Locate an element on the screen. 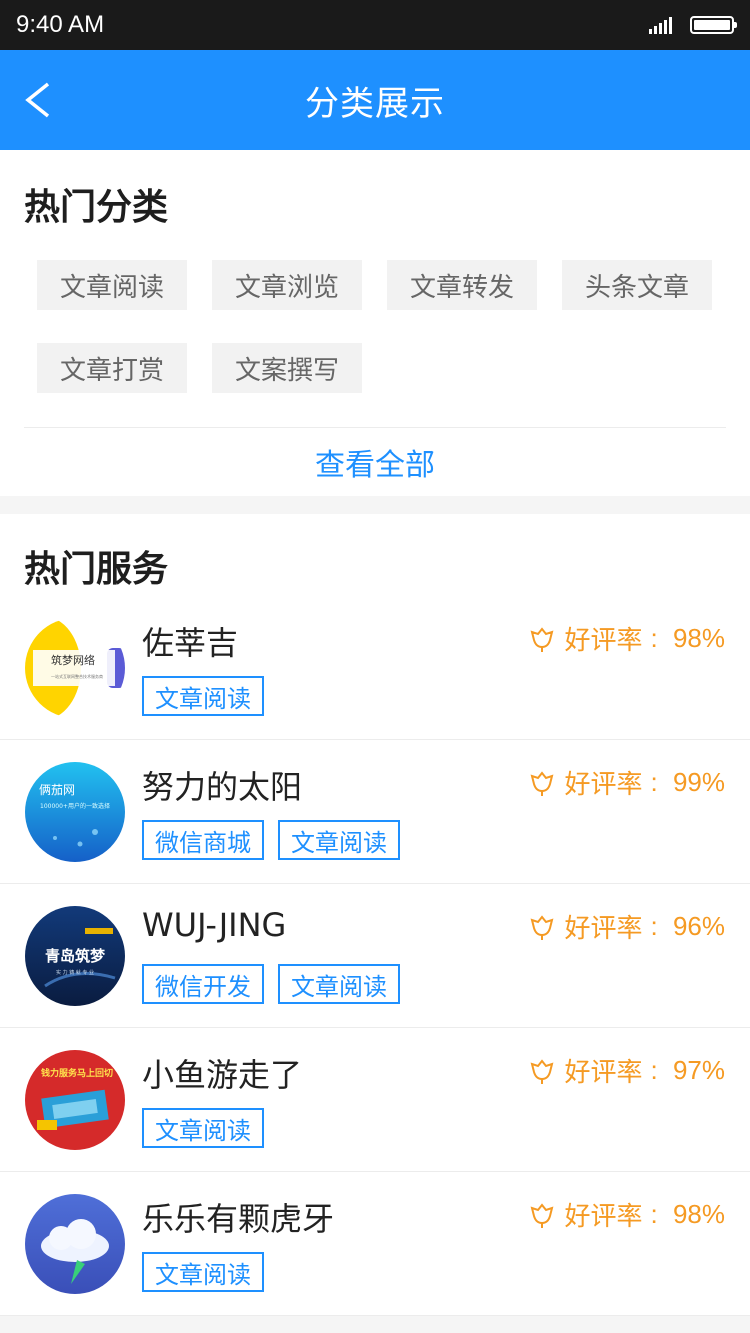 This screenshot has width=750, height=1333. svg-text: 青岛筑梦 is located at coordinates (75, 956).